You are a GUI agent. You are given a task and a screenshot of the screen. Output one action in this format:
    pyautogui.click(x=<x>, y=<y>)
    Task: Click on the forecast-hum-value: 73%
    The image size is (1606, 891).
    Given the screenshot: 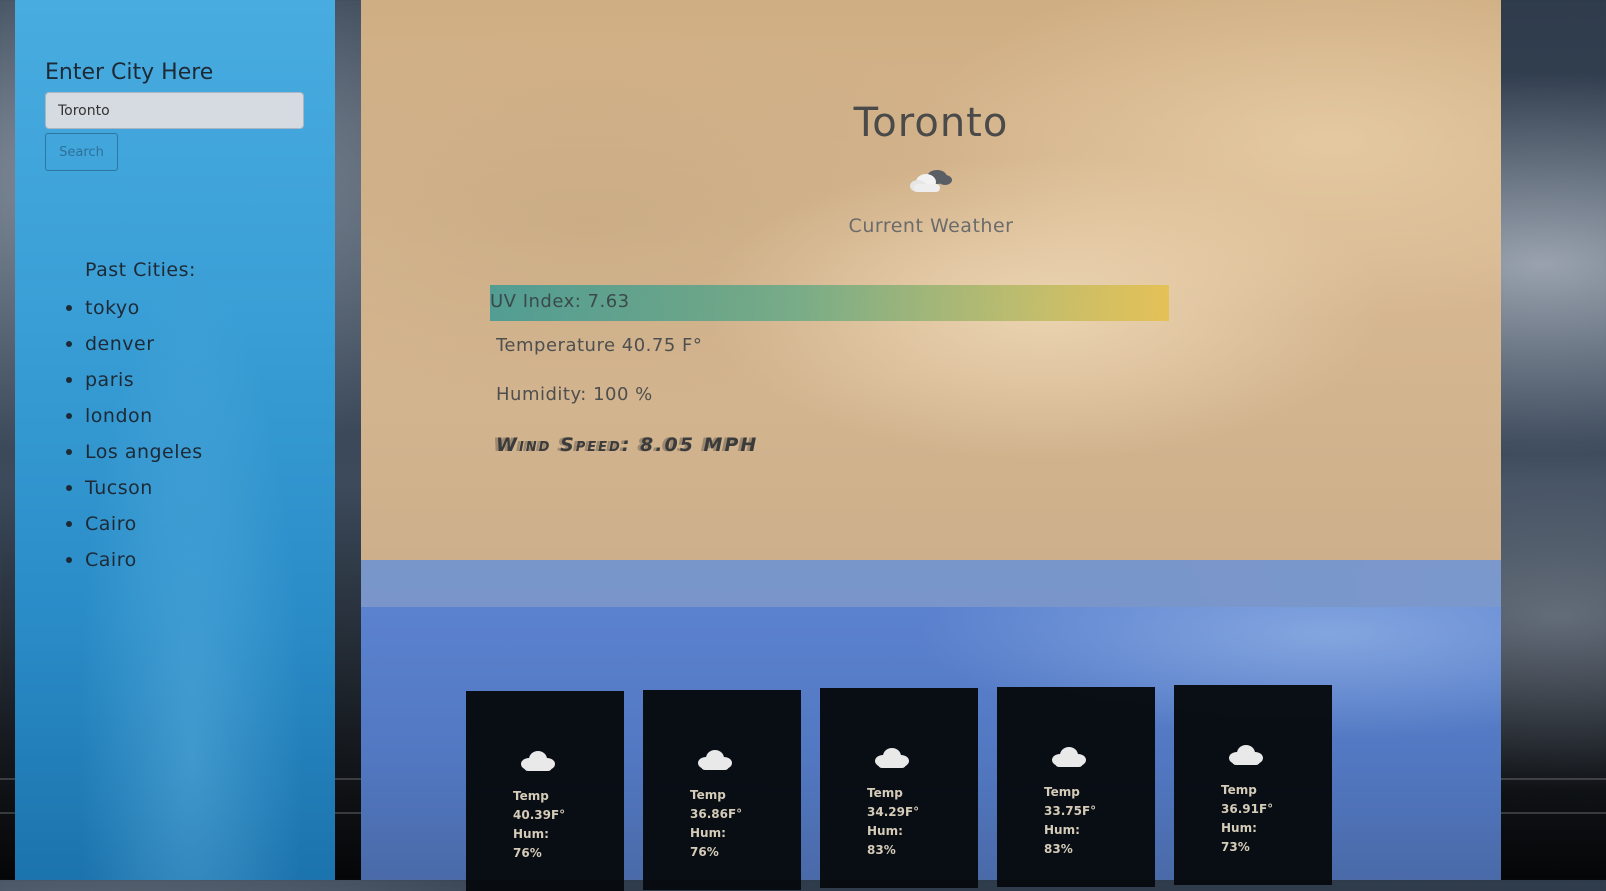 What is the action you would take?
    pyautogui.click(x=1235, y=847)
    